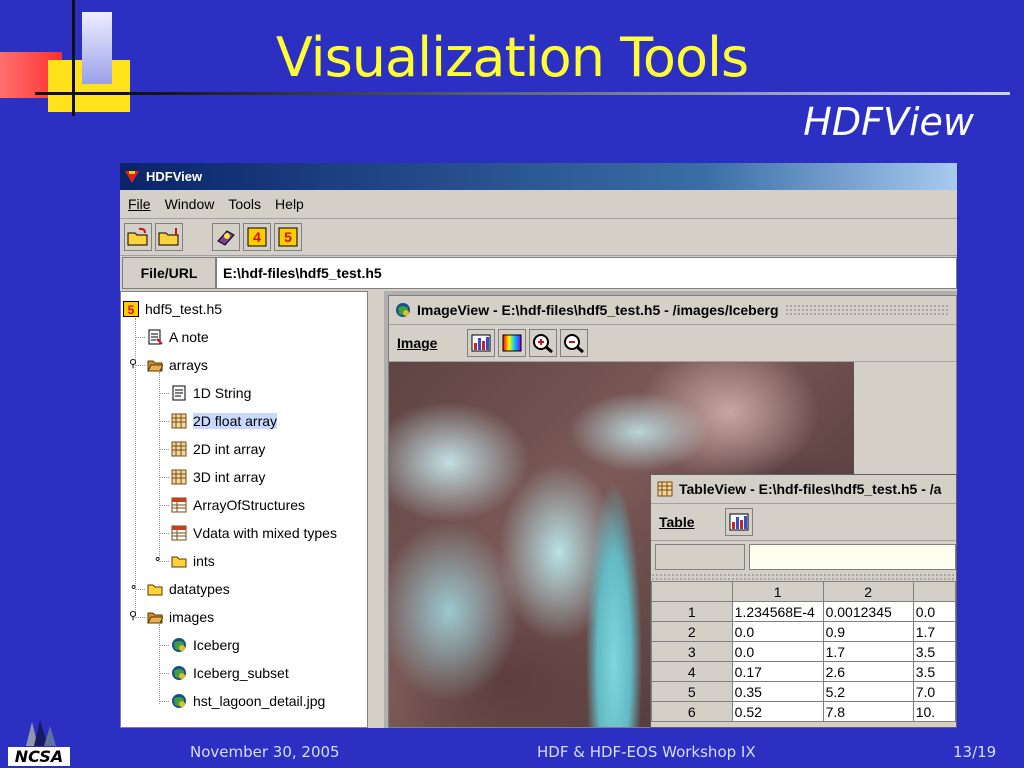 This screenshot has width=1024, height=768. What do you see at coordinates (184, 309) in the screenshot?
I see `tree-root-label: hdf5_test.h5` at bounding box center [184, 309].